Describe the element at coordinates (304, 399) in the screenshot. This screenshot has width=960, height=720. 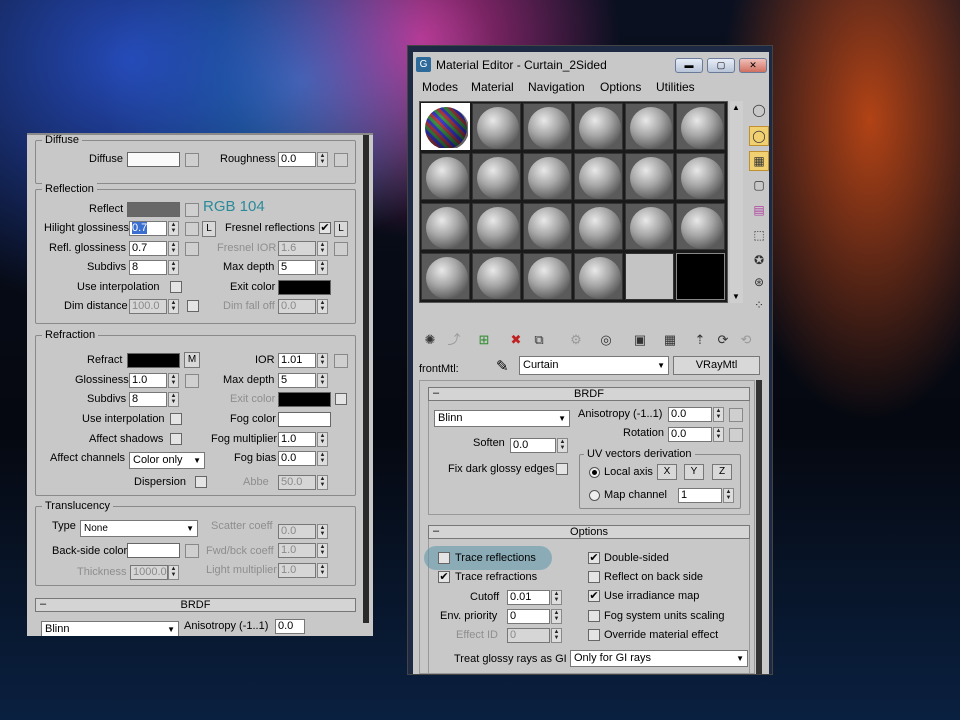
I see `refr-exit-color-swatch` at that location.